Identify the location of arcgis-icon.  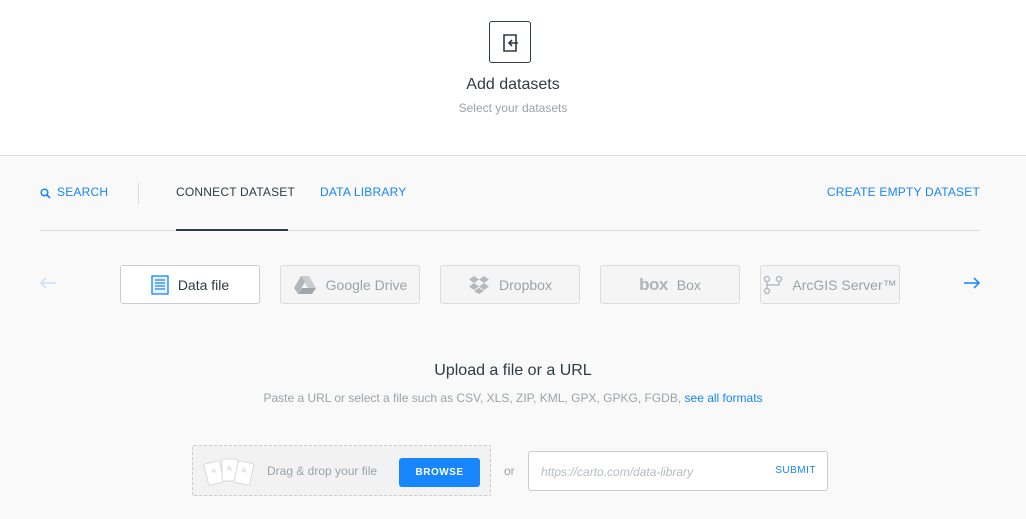
(773, 285).